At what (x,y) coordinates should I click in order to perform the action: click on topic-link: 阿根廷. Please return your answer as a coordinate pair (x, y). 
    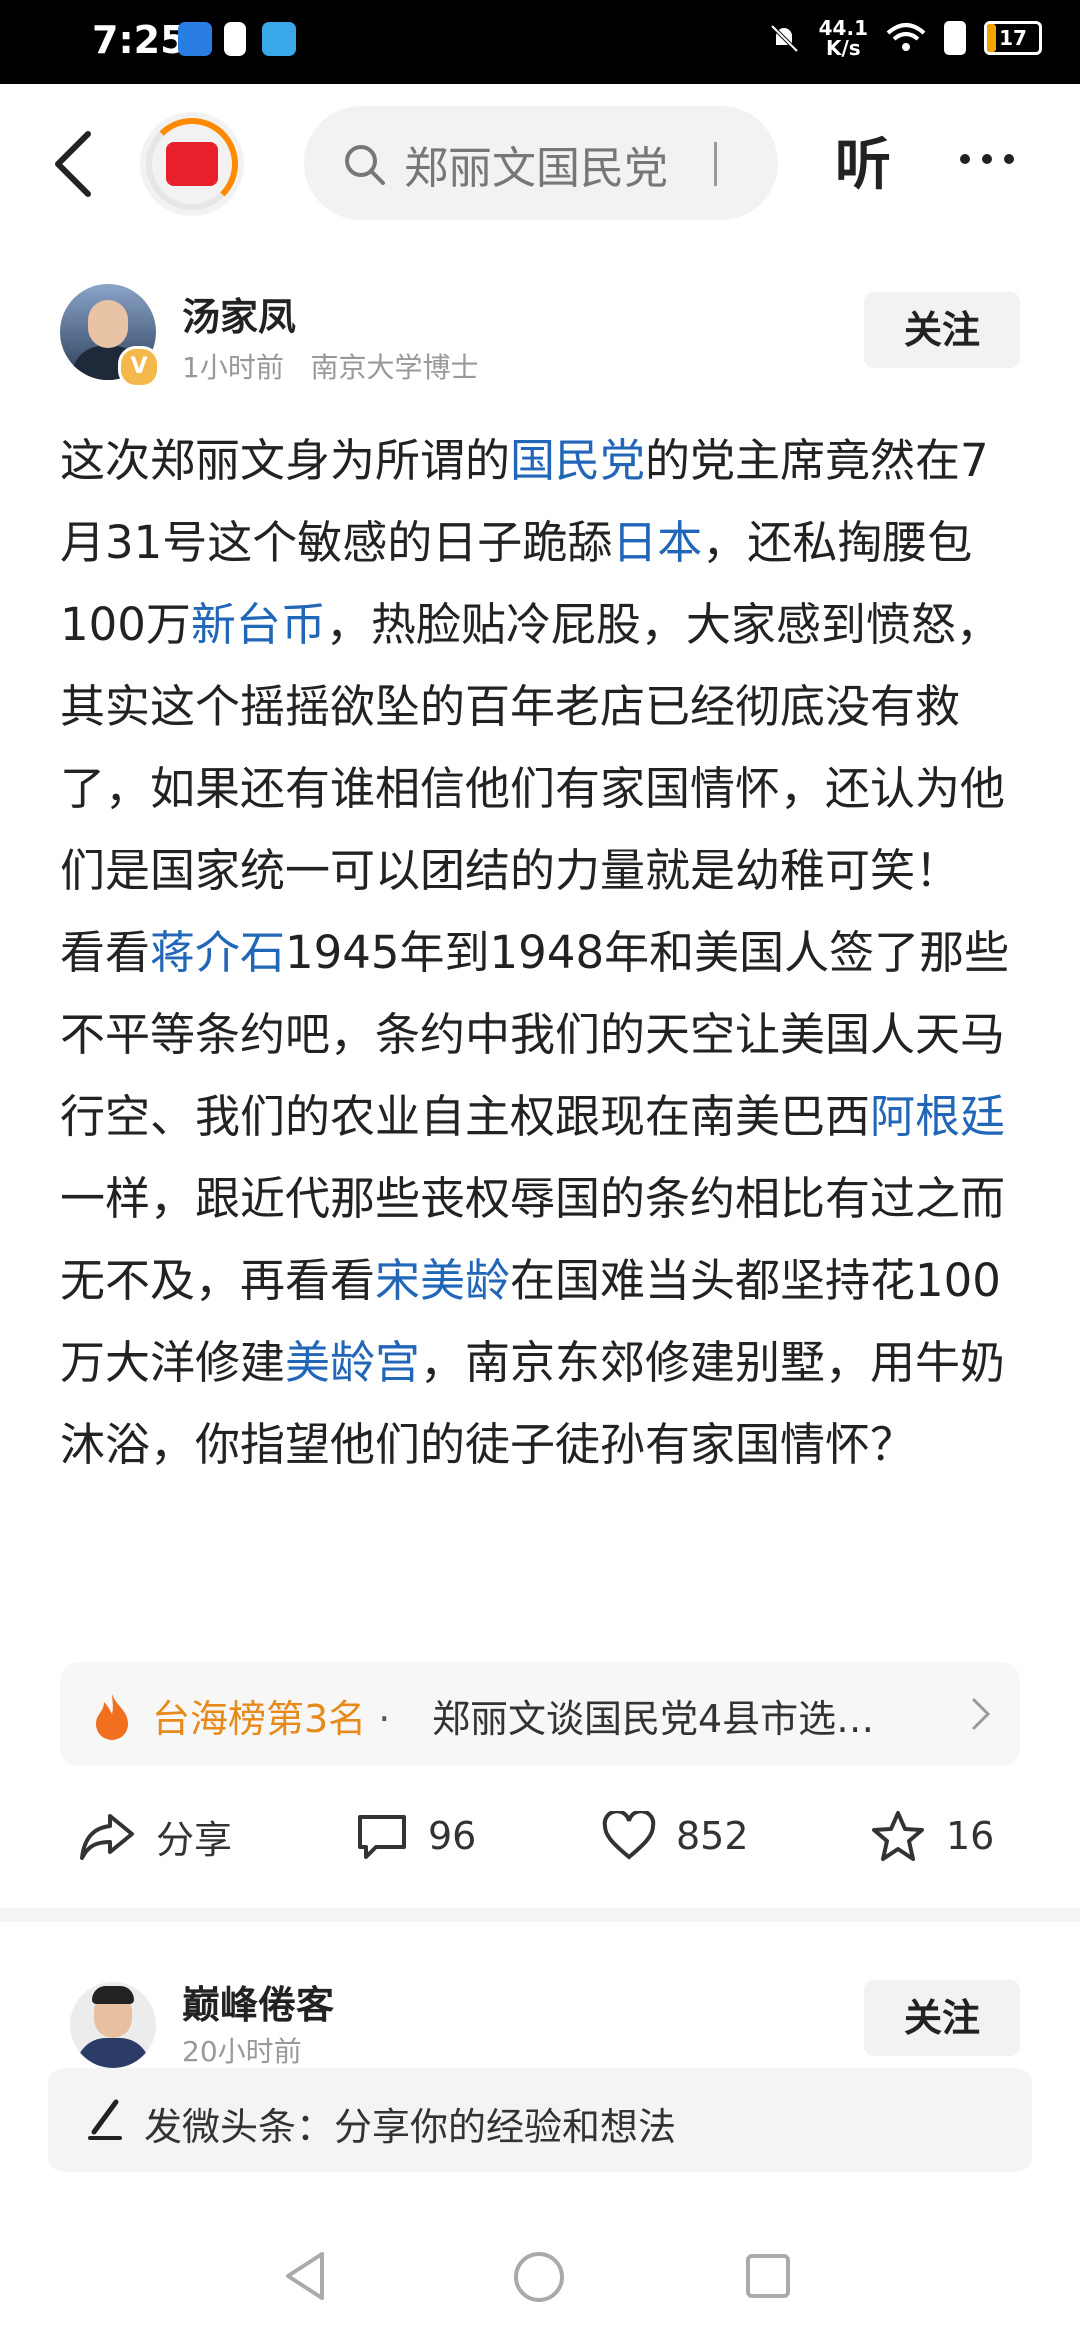
    Looking at the image, I should click on (937, 1116).